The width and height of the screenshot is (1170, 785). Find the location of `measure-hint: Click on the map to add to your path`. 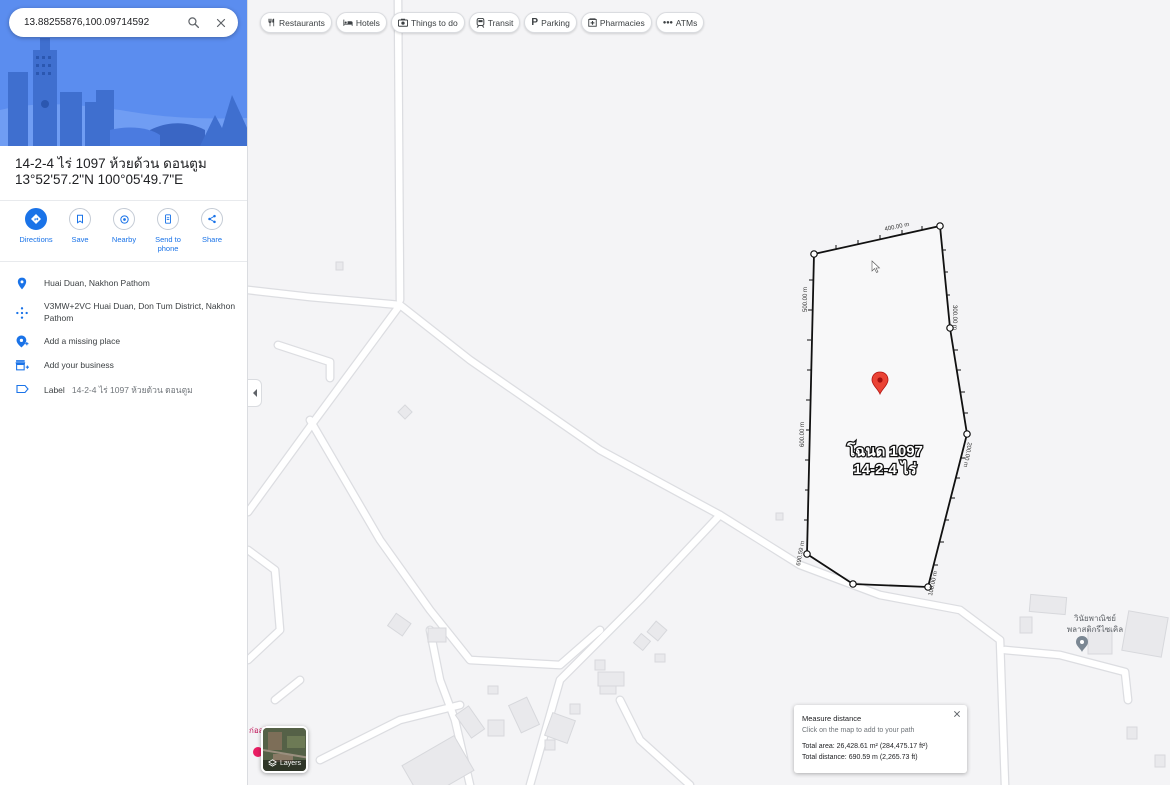

measure-hint: Click on the map to add to your path is located at coordinates (858, 730).